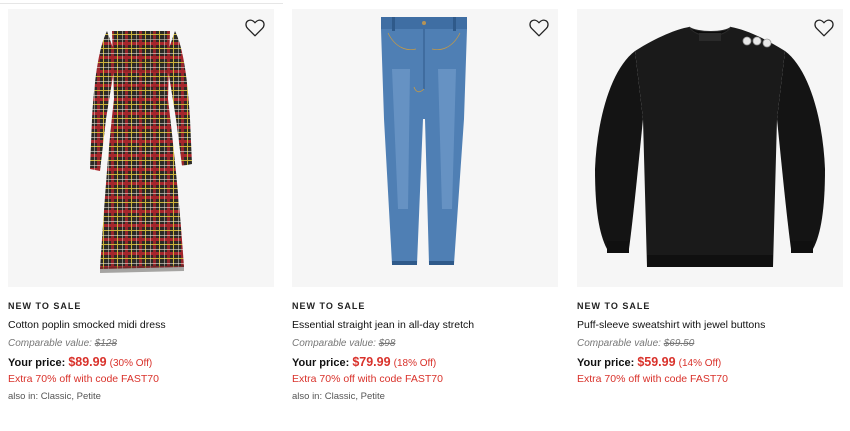 This screenshot has width=850, height=431. What do you see at coordinates (679, 343) in the screenshot?
I see `comparable-price: $69.50` at bounding box center [679, 343].